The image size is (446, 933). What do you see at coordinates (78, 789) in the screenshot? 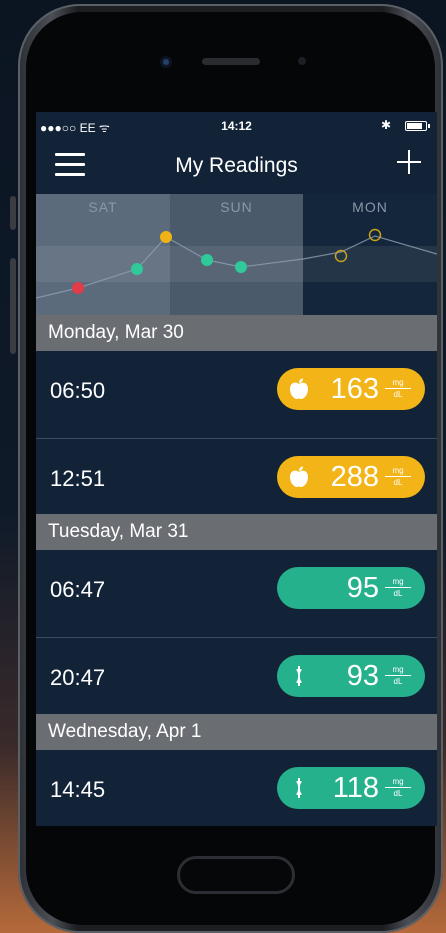
I see `reading-time: 14:45` at bounding box center [78, 789].